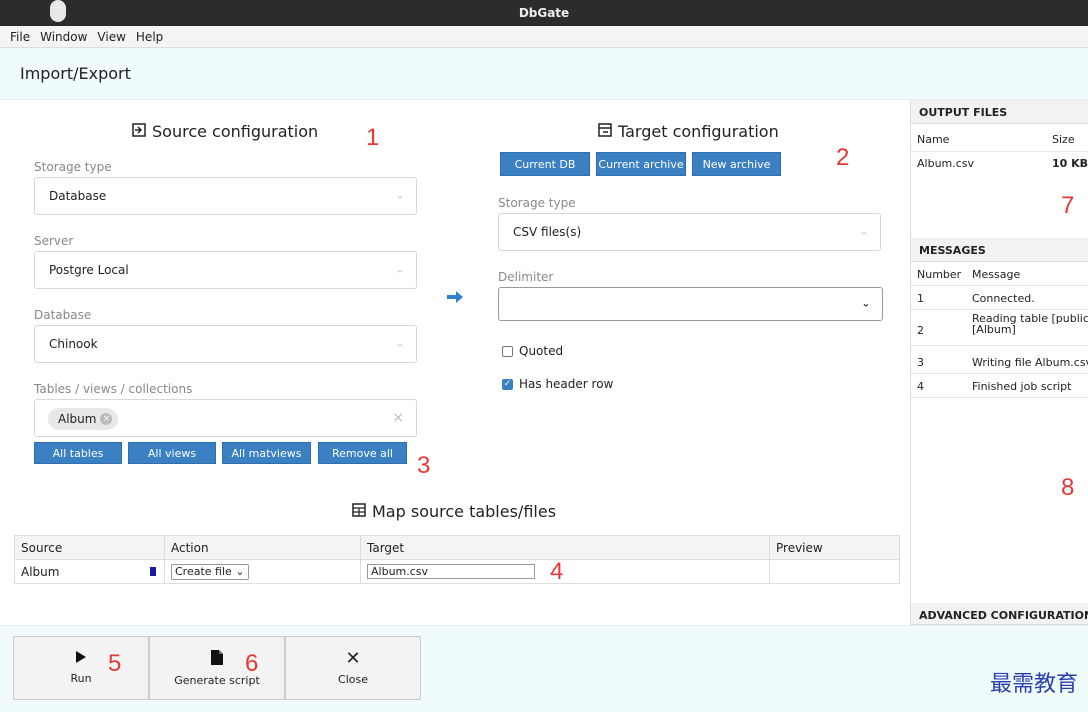  I want to click on menu-help: Help, so click(149, 37).